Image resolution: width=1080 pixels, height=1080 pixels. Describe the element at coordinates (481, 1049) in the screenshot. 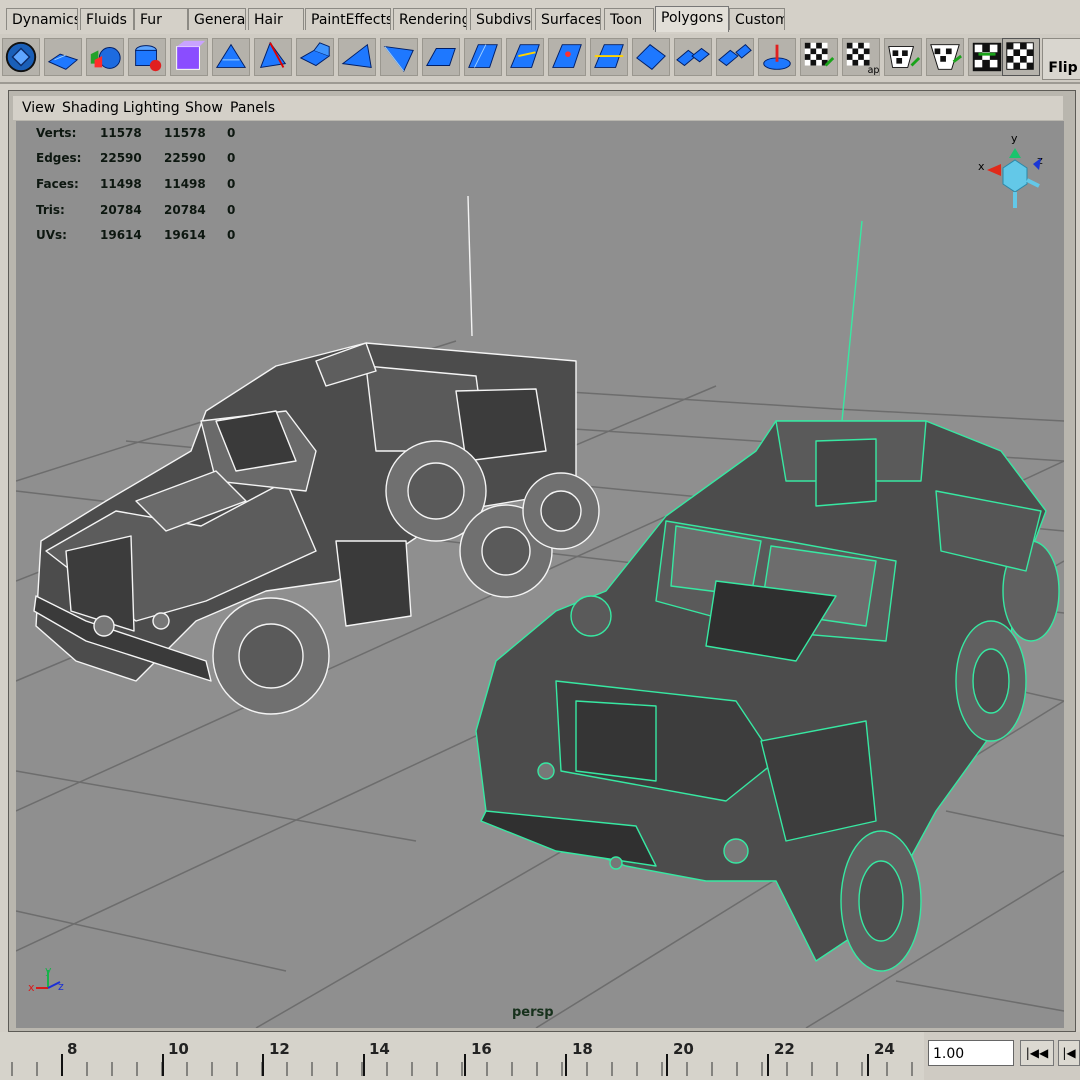

I see `tick-label: 16` at that location.